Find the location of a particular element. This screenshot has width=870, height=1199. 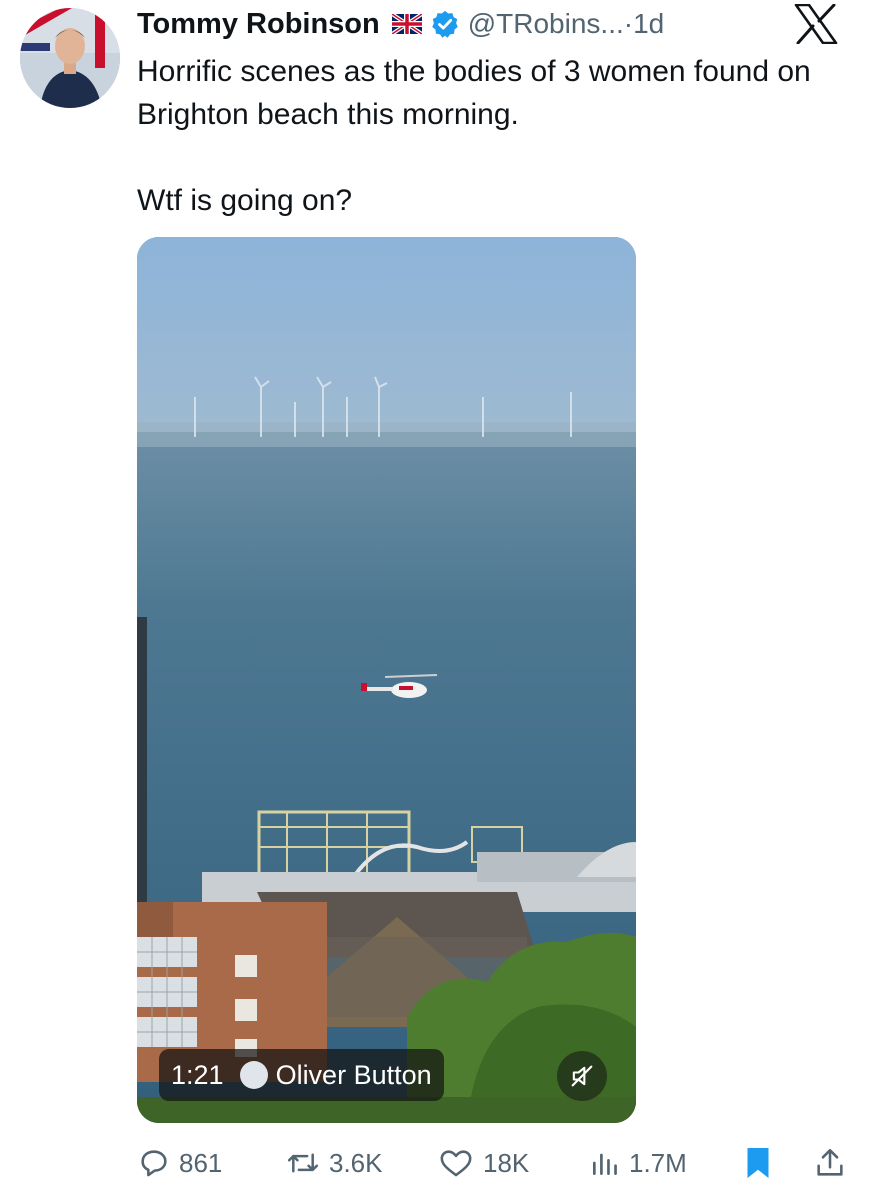

tweet-time: 1d is located at coordinates (648, 23).